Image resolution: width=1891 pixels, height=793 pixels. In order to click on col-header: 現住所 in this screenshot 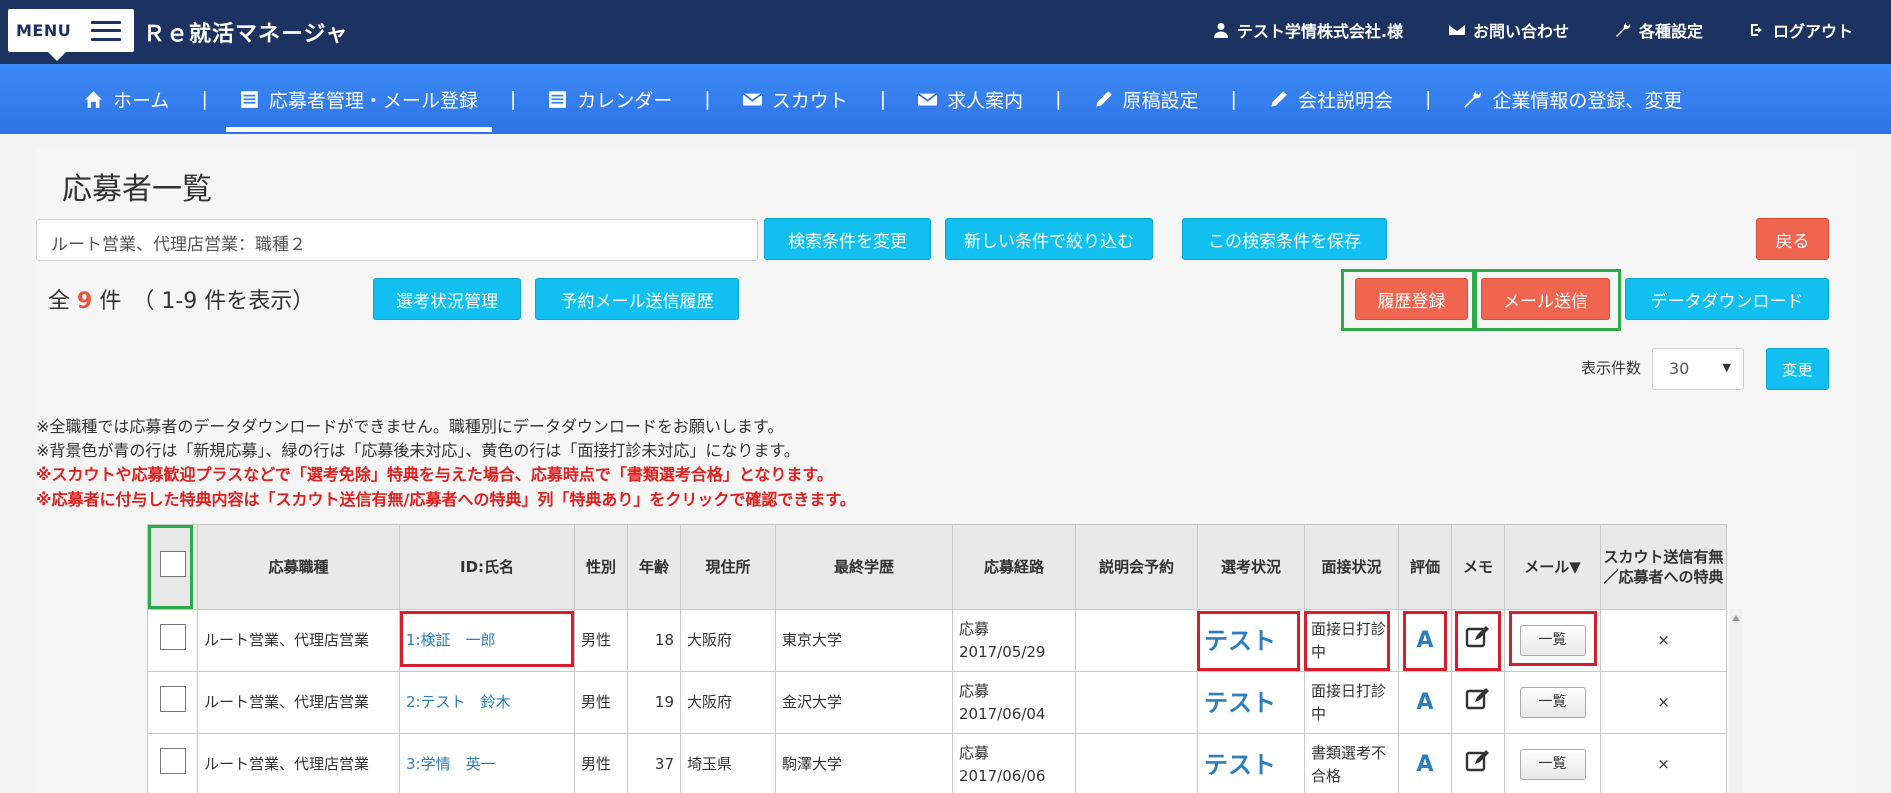, I will do `click(728, 567)`.